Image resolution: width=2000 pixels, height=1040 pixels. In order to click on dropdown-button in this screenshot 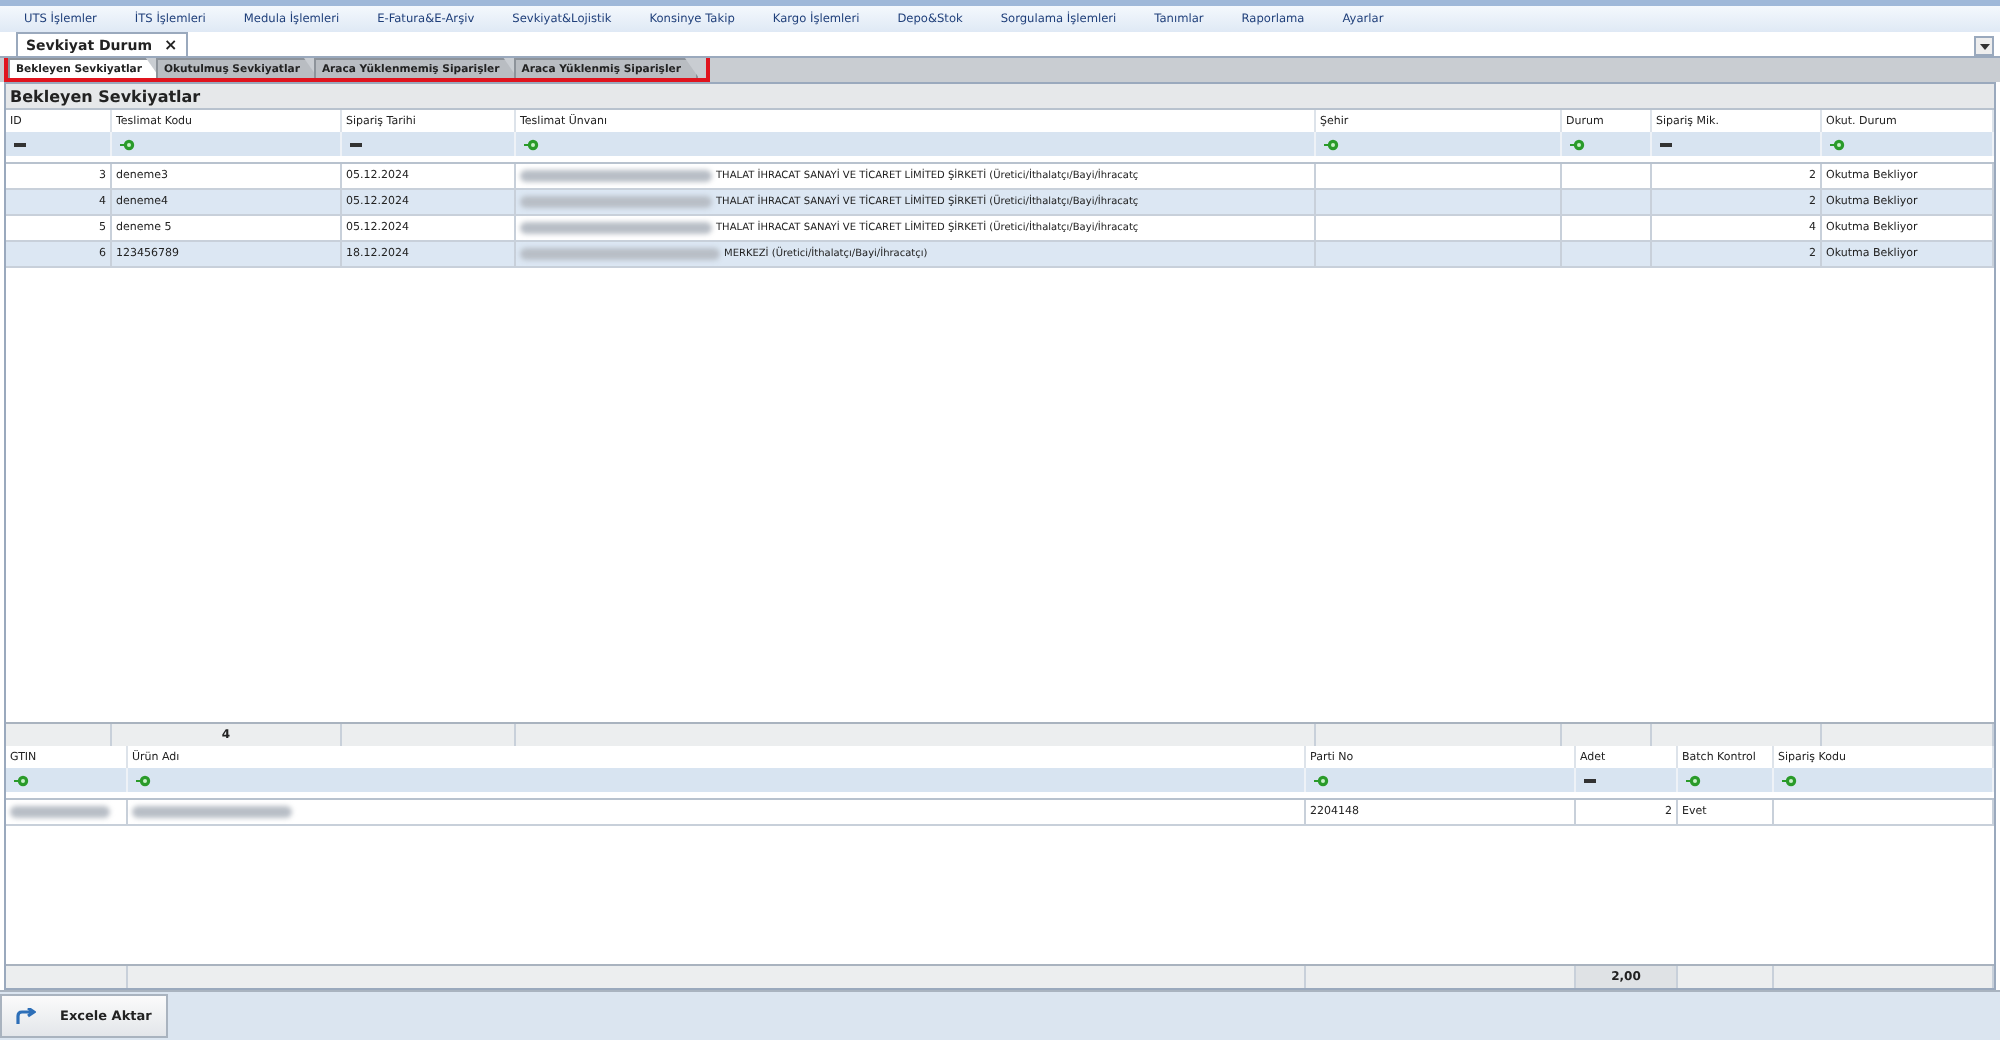, I will do `click(1984, 46)`.